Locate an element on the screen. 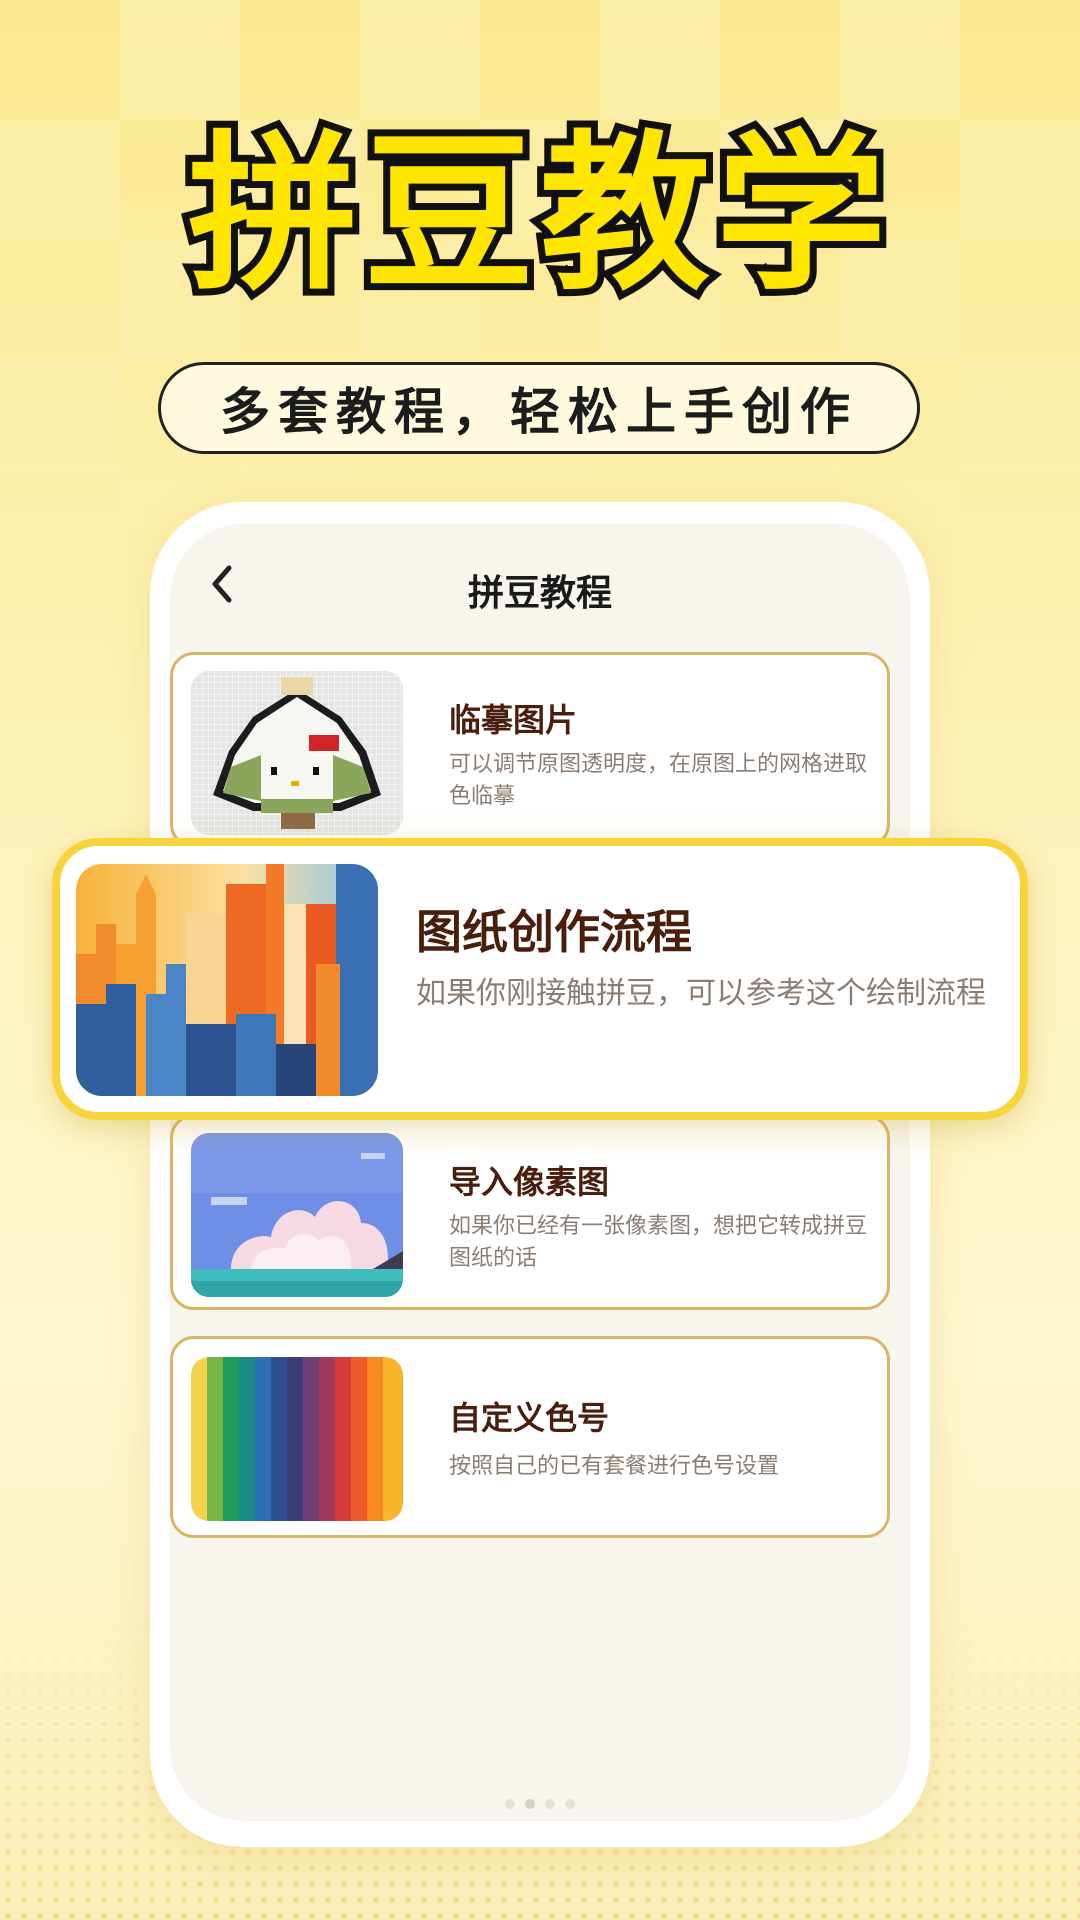  card-description: 可以调节原图透明度，在原图上的网格进取色临摹 is located at coordinates (658, 780).